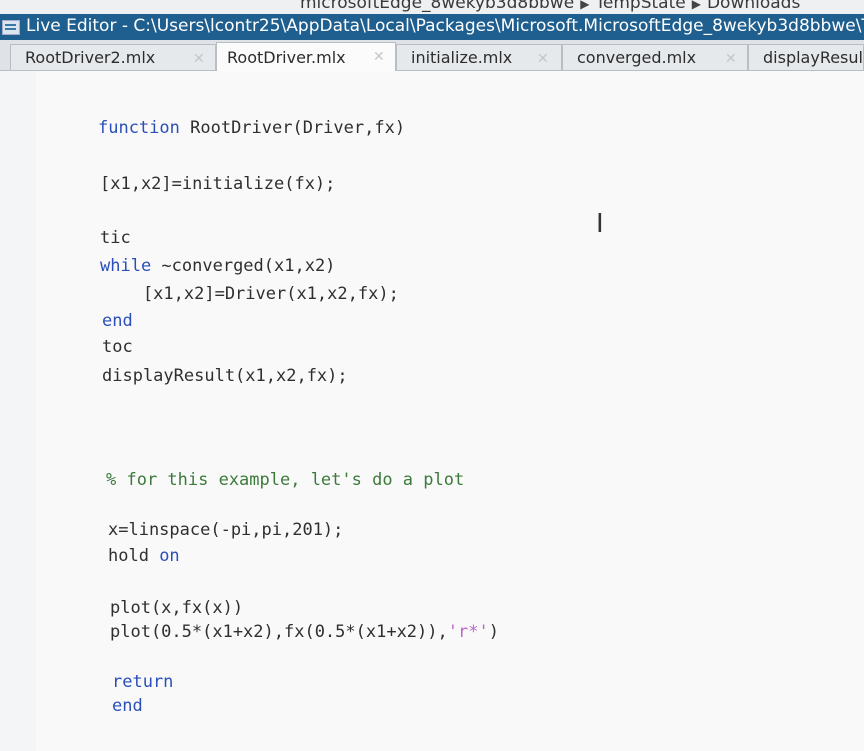 The height and width of the screenshot is (751, 864). Describe the element at coordinates (285, 480) in the screenshot. I see `code-comment: % for this example, let's do a plot` at that location.